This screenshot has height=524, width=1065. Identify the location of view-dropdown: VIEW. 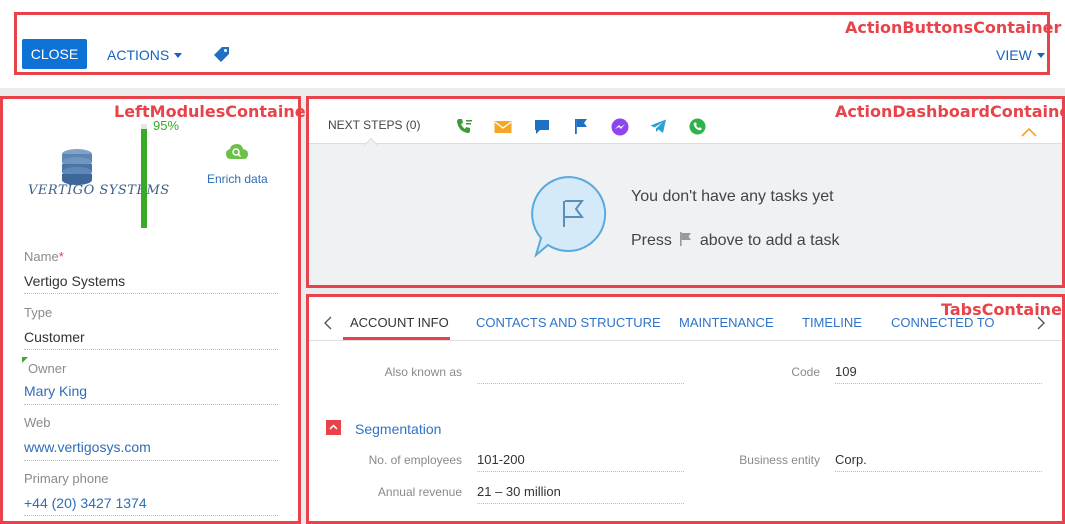
(1020, 55).